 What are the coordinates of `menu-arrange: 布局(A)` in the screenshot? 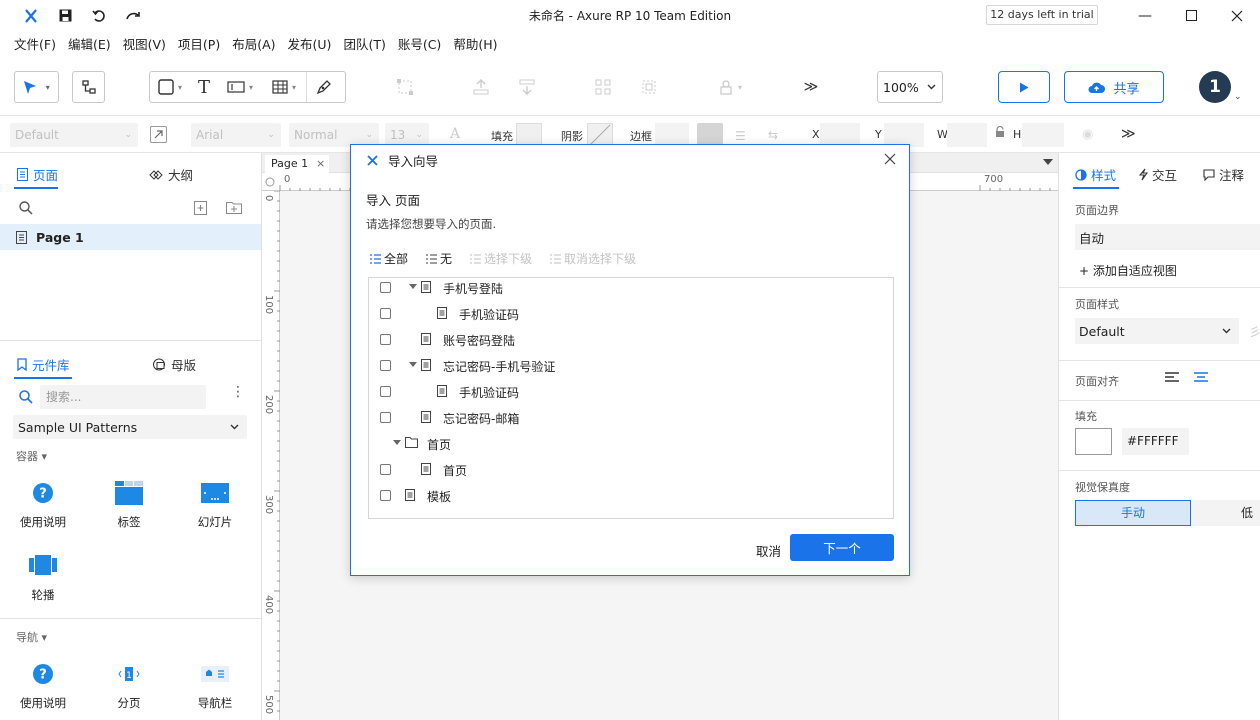 It's located at (253, 43).